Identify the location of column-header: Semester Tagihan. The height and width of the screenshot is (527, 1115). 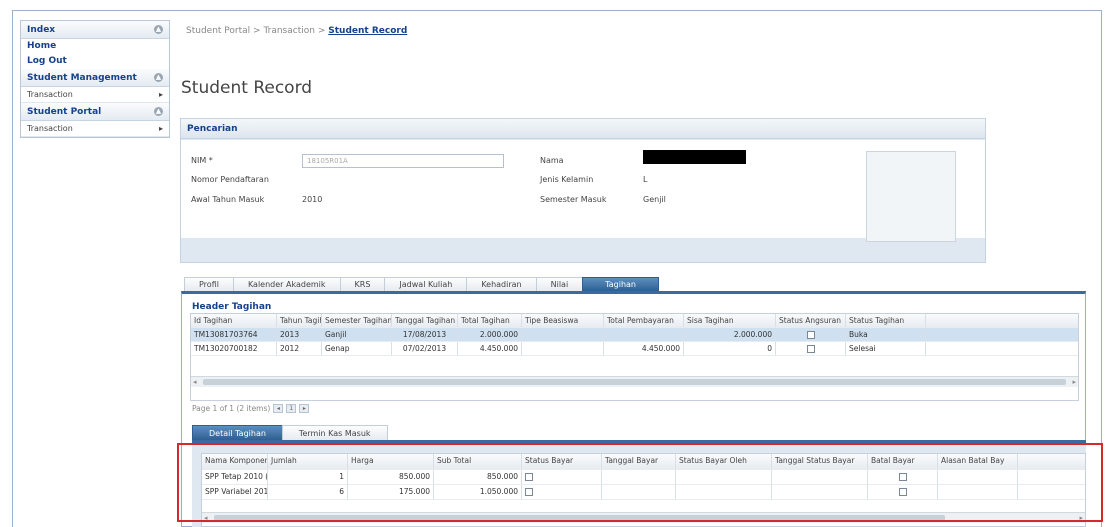
(357, 320).